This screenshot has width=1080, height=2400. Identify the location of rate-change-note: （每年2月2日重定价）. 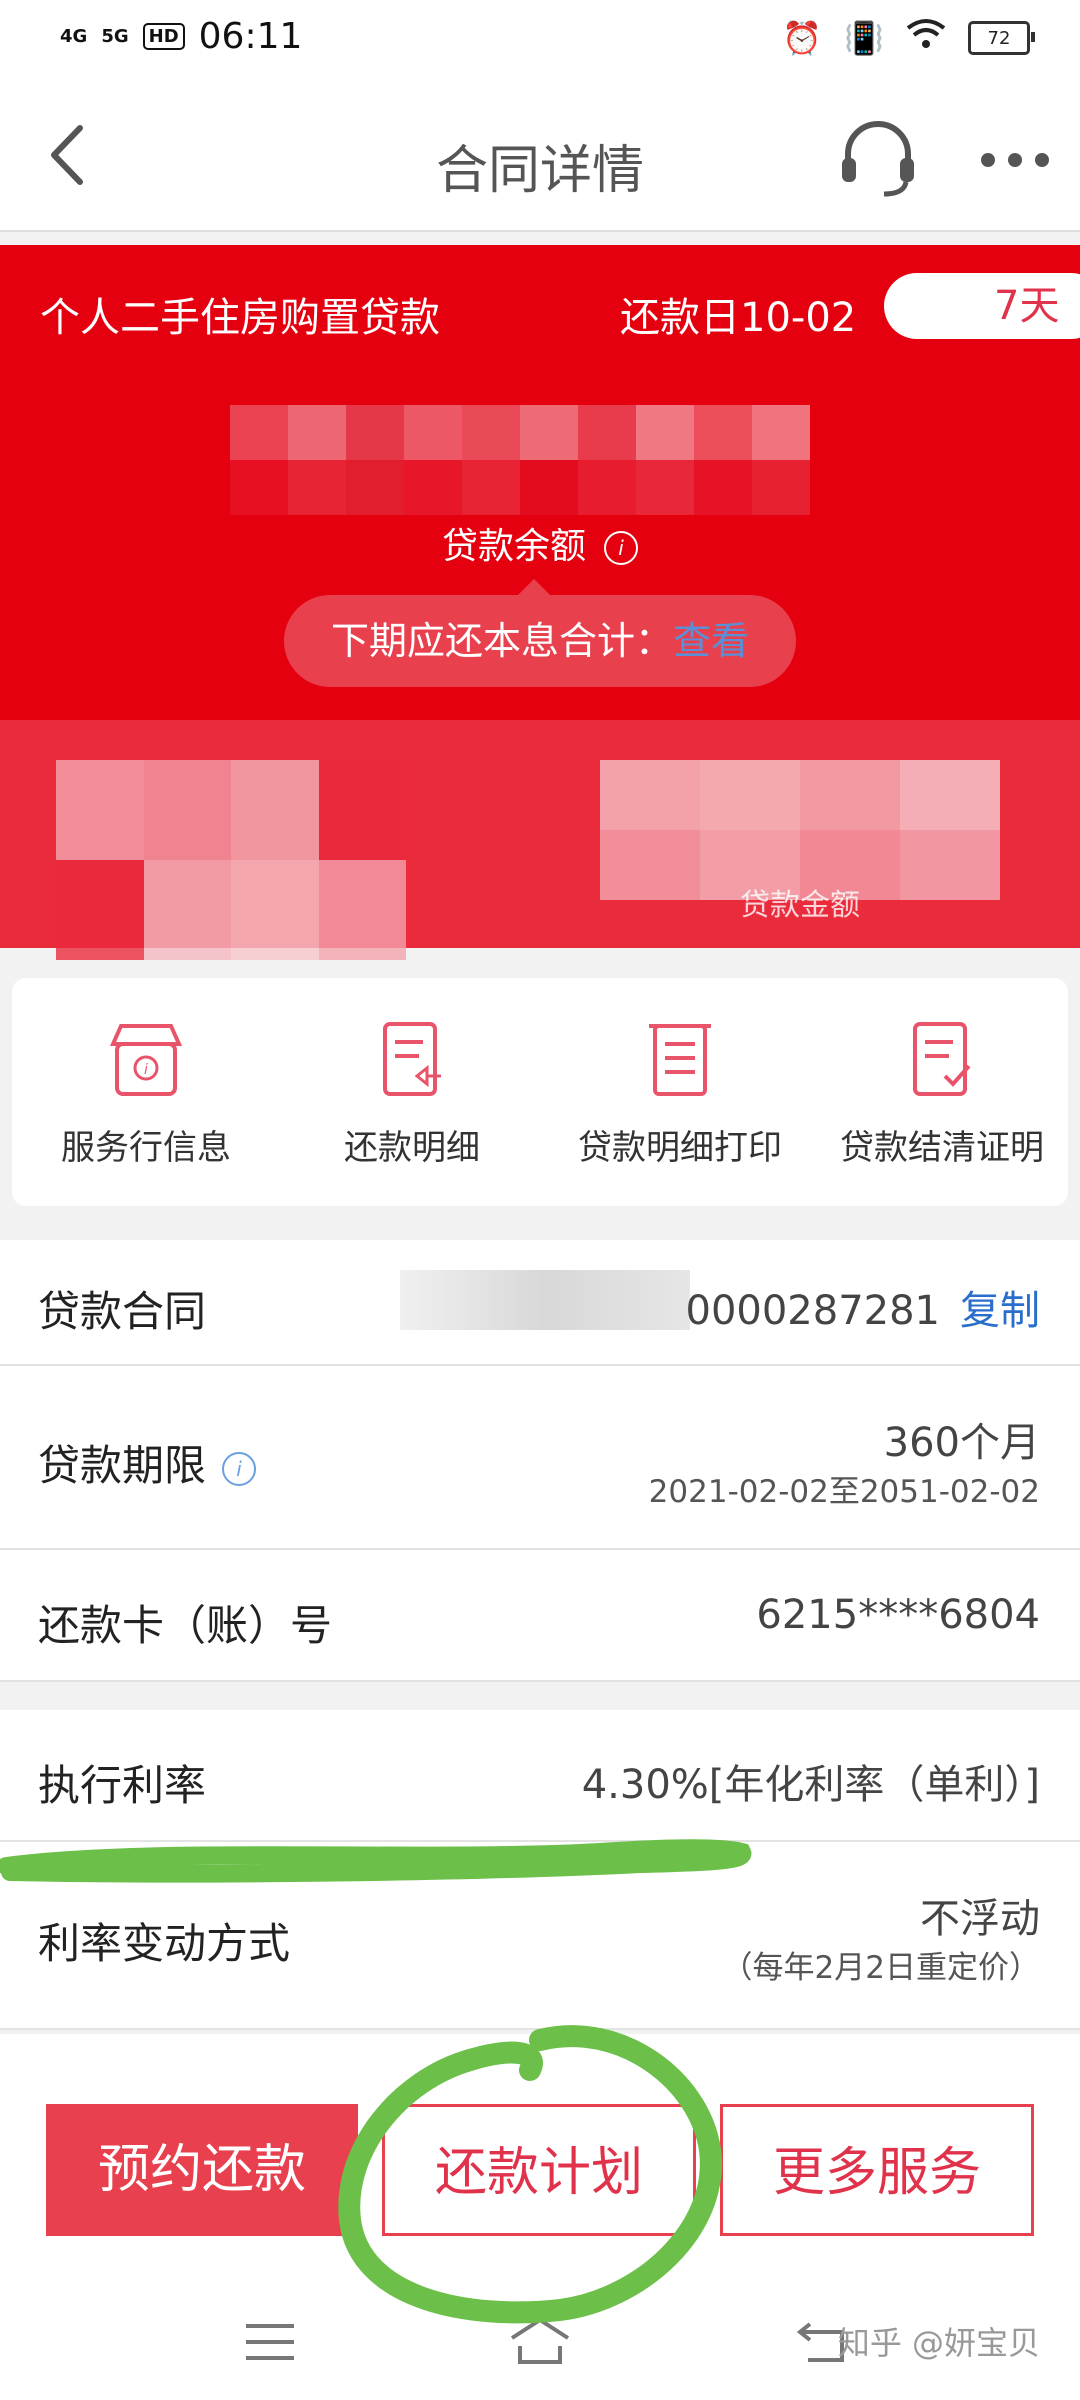
(880, 1968).